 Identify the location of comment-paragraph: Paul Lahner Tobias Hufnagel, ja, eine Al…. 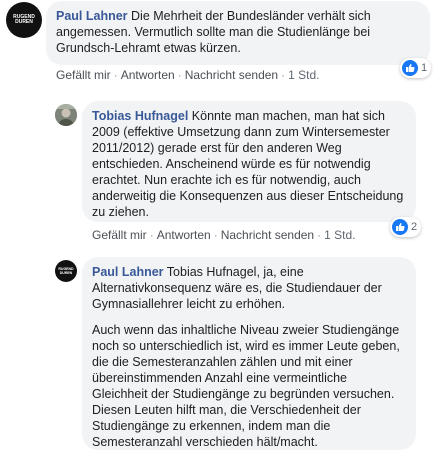
(249, 288).